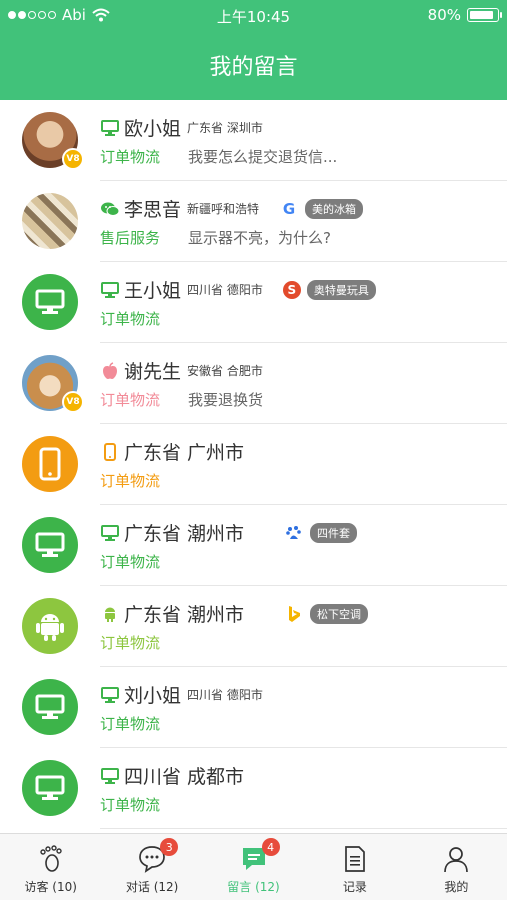 The height and width of the screenshot is (900, 507). I want to click on nav-bar: 我的留言, so click(253, 65).